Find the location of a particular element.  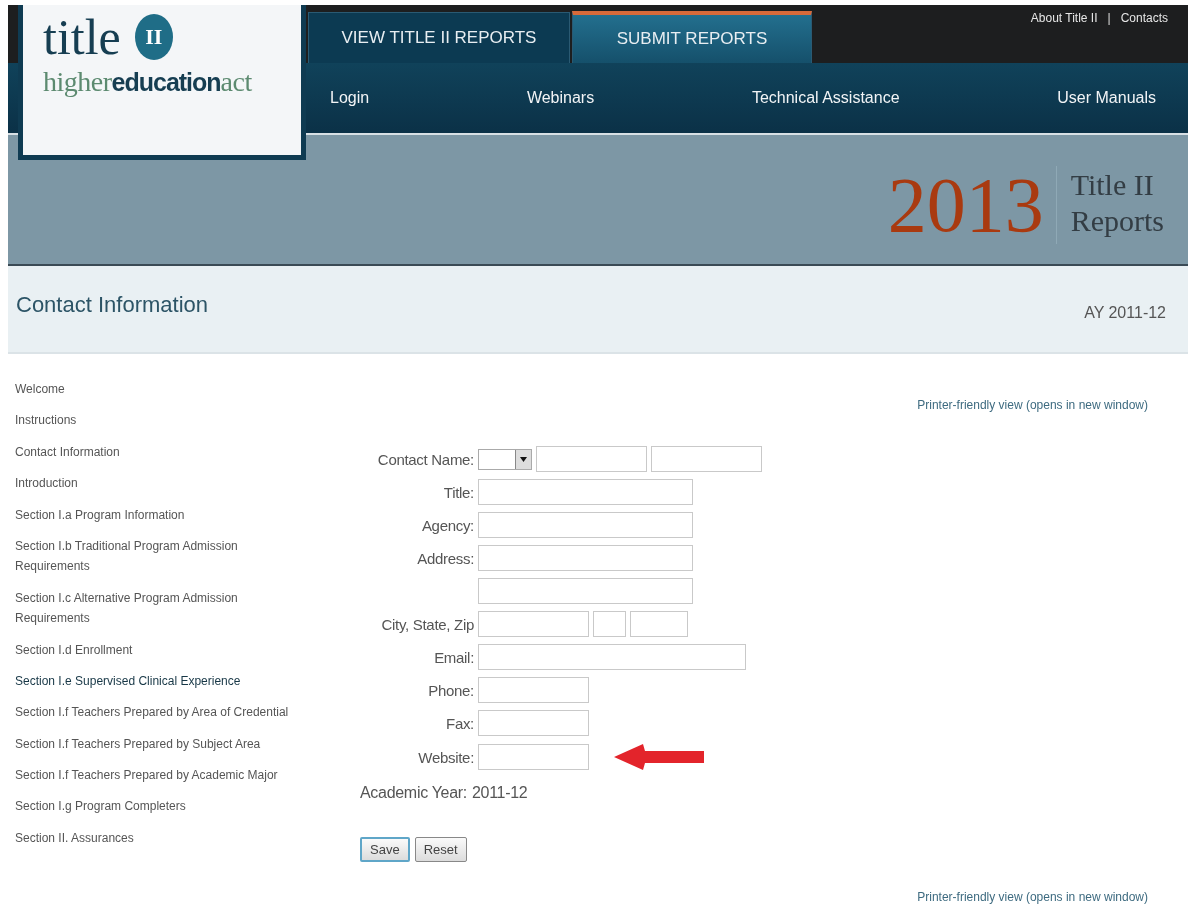

form-button: Reset is located at coordinates (440, 849).